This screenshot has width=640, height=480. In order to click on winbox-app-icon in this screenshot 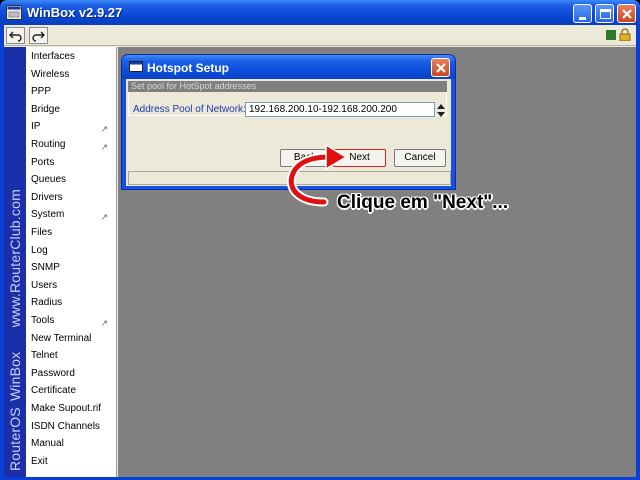, I will do `click(14, 12)`.